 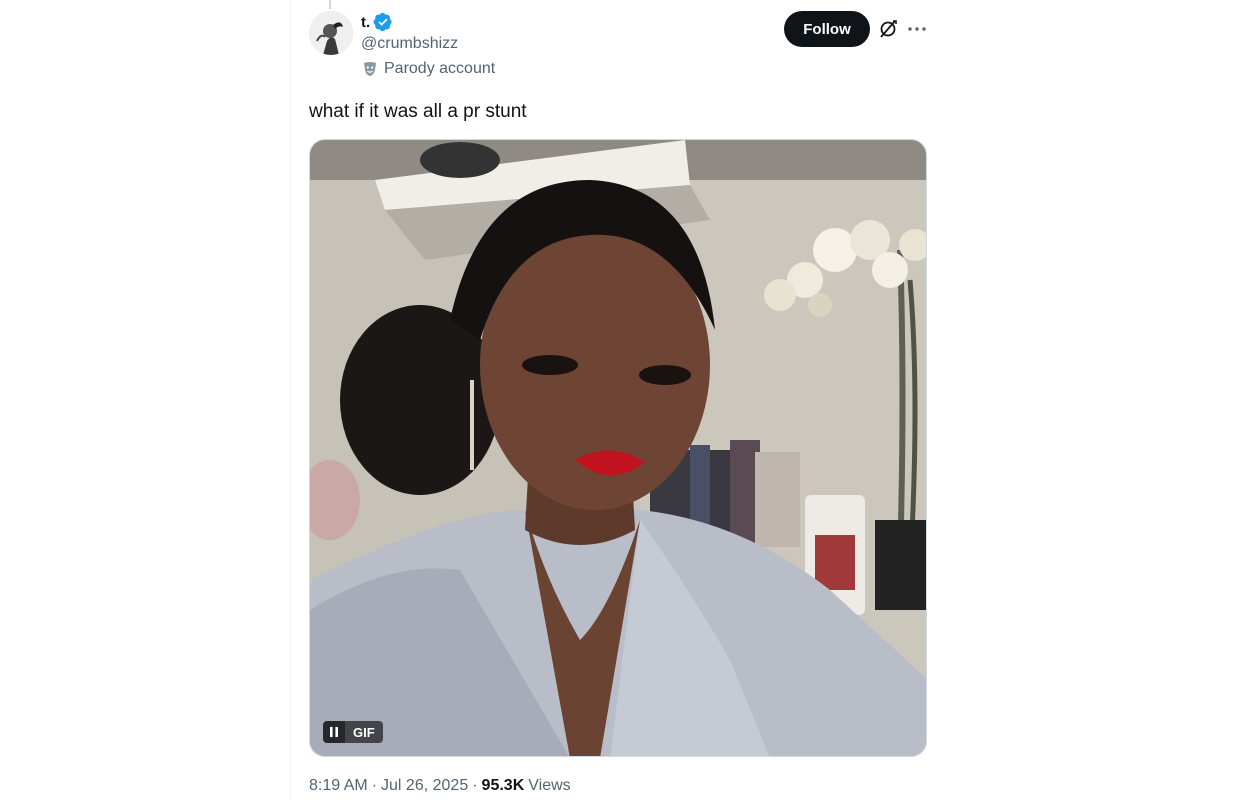 I want to click on theater-mask-icon, so click(x=370, y=69).